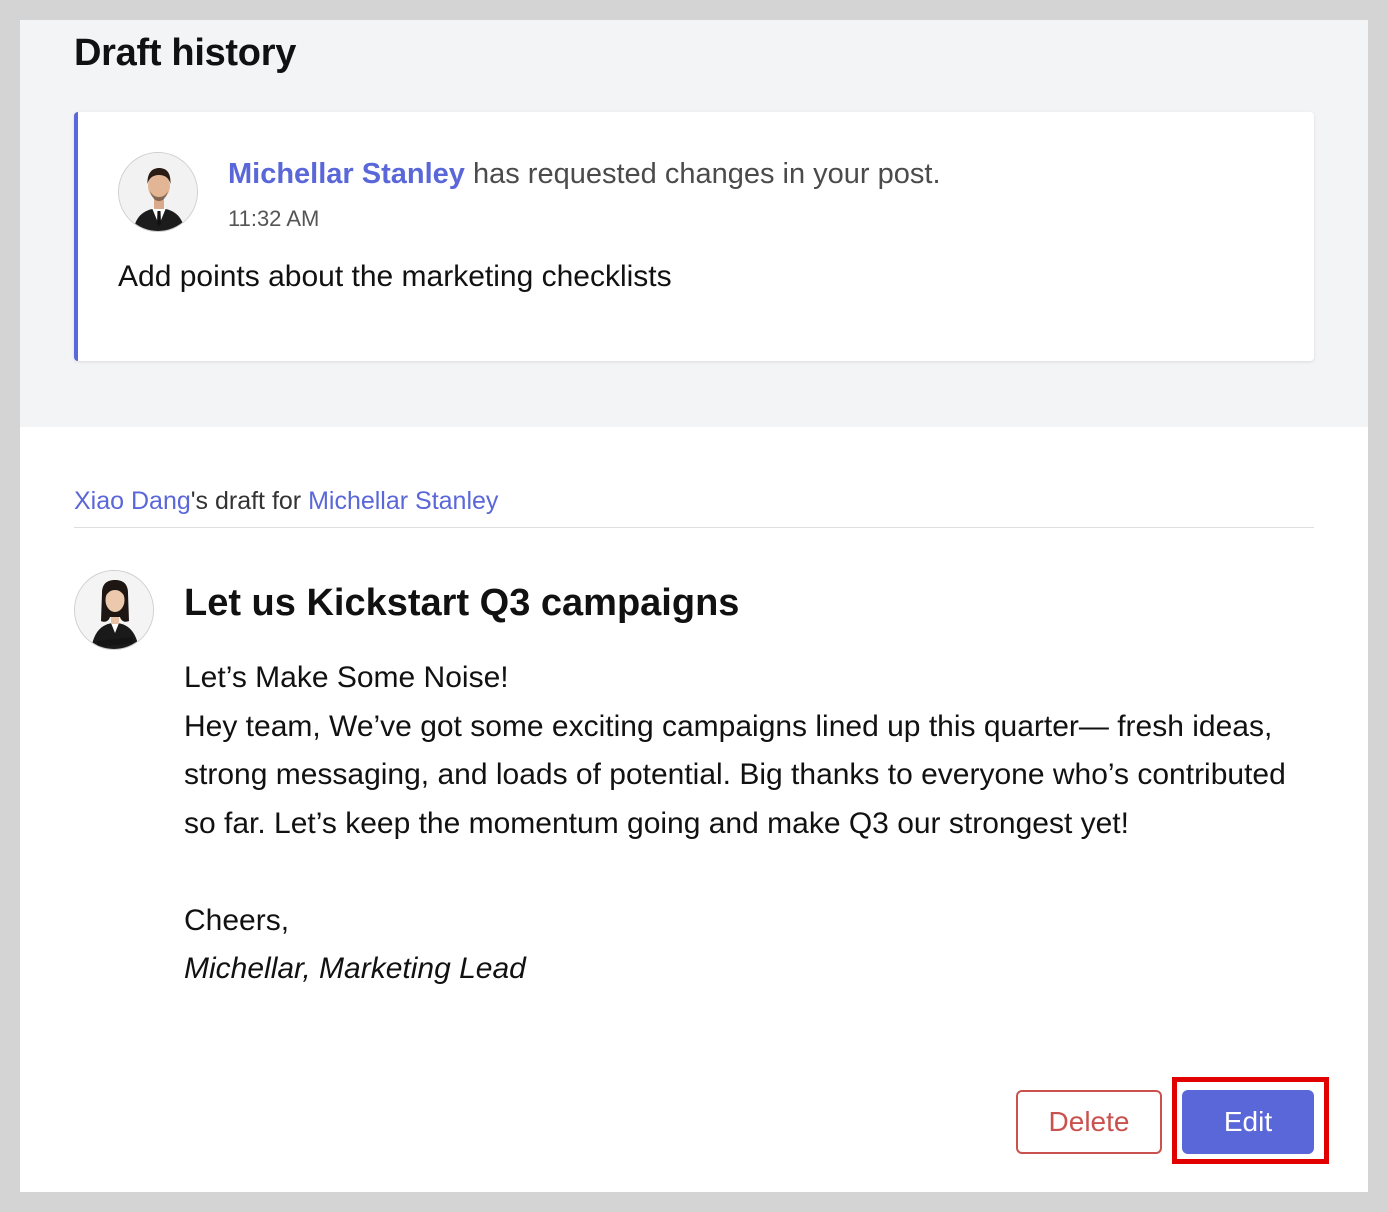 This screenshot has width=1388, height=1212. I want to click on edit-button: Edit, so click(1248, 1122).